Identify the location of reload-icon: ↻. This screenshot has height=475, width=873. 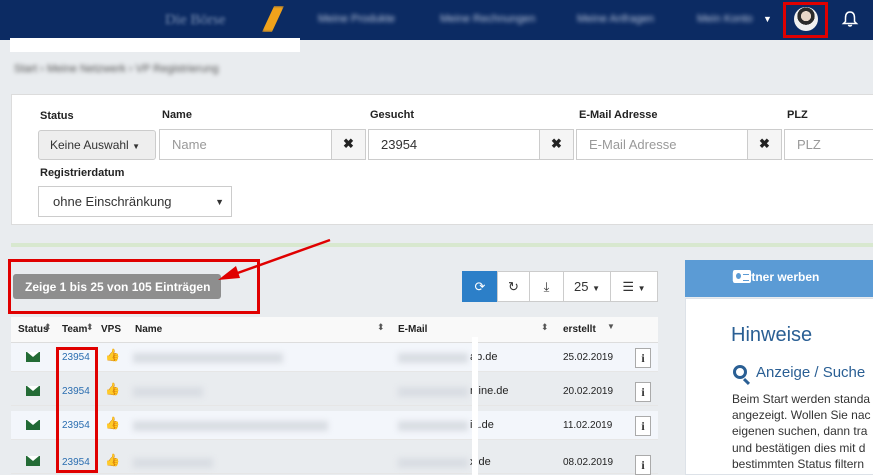
(513, 286).